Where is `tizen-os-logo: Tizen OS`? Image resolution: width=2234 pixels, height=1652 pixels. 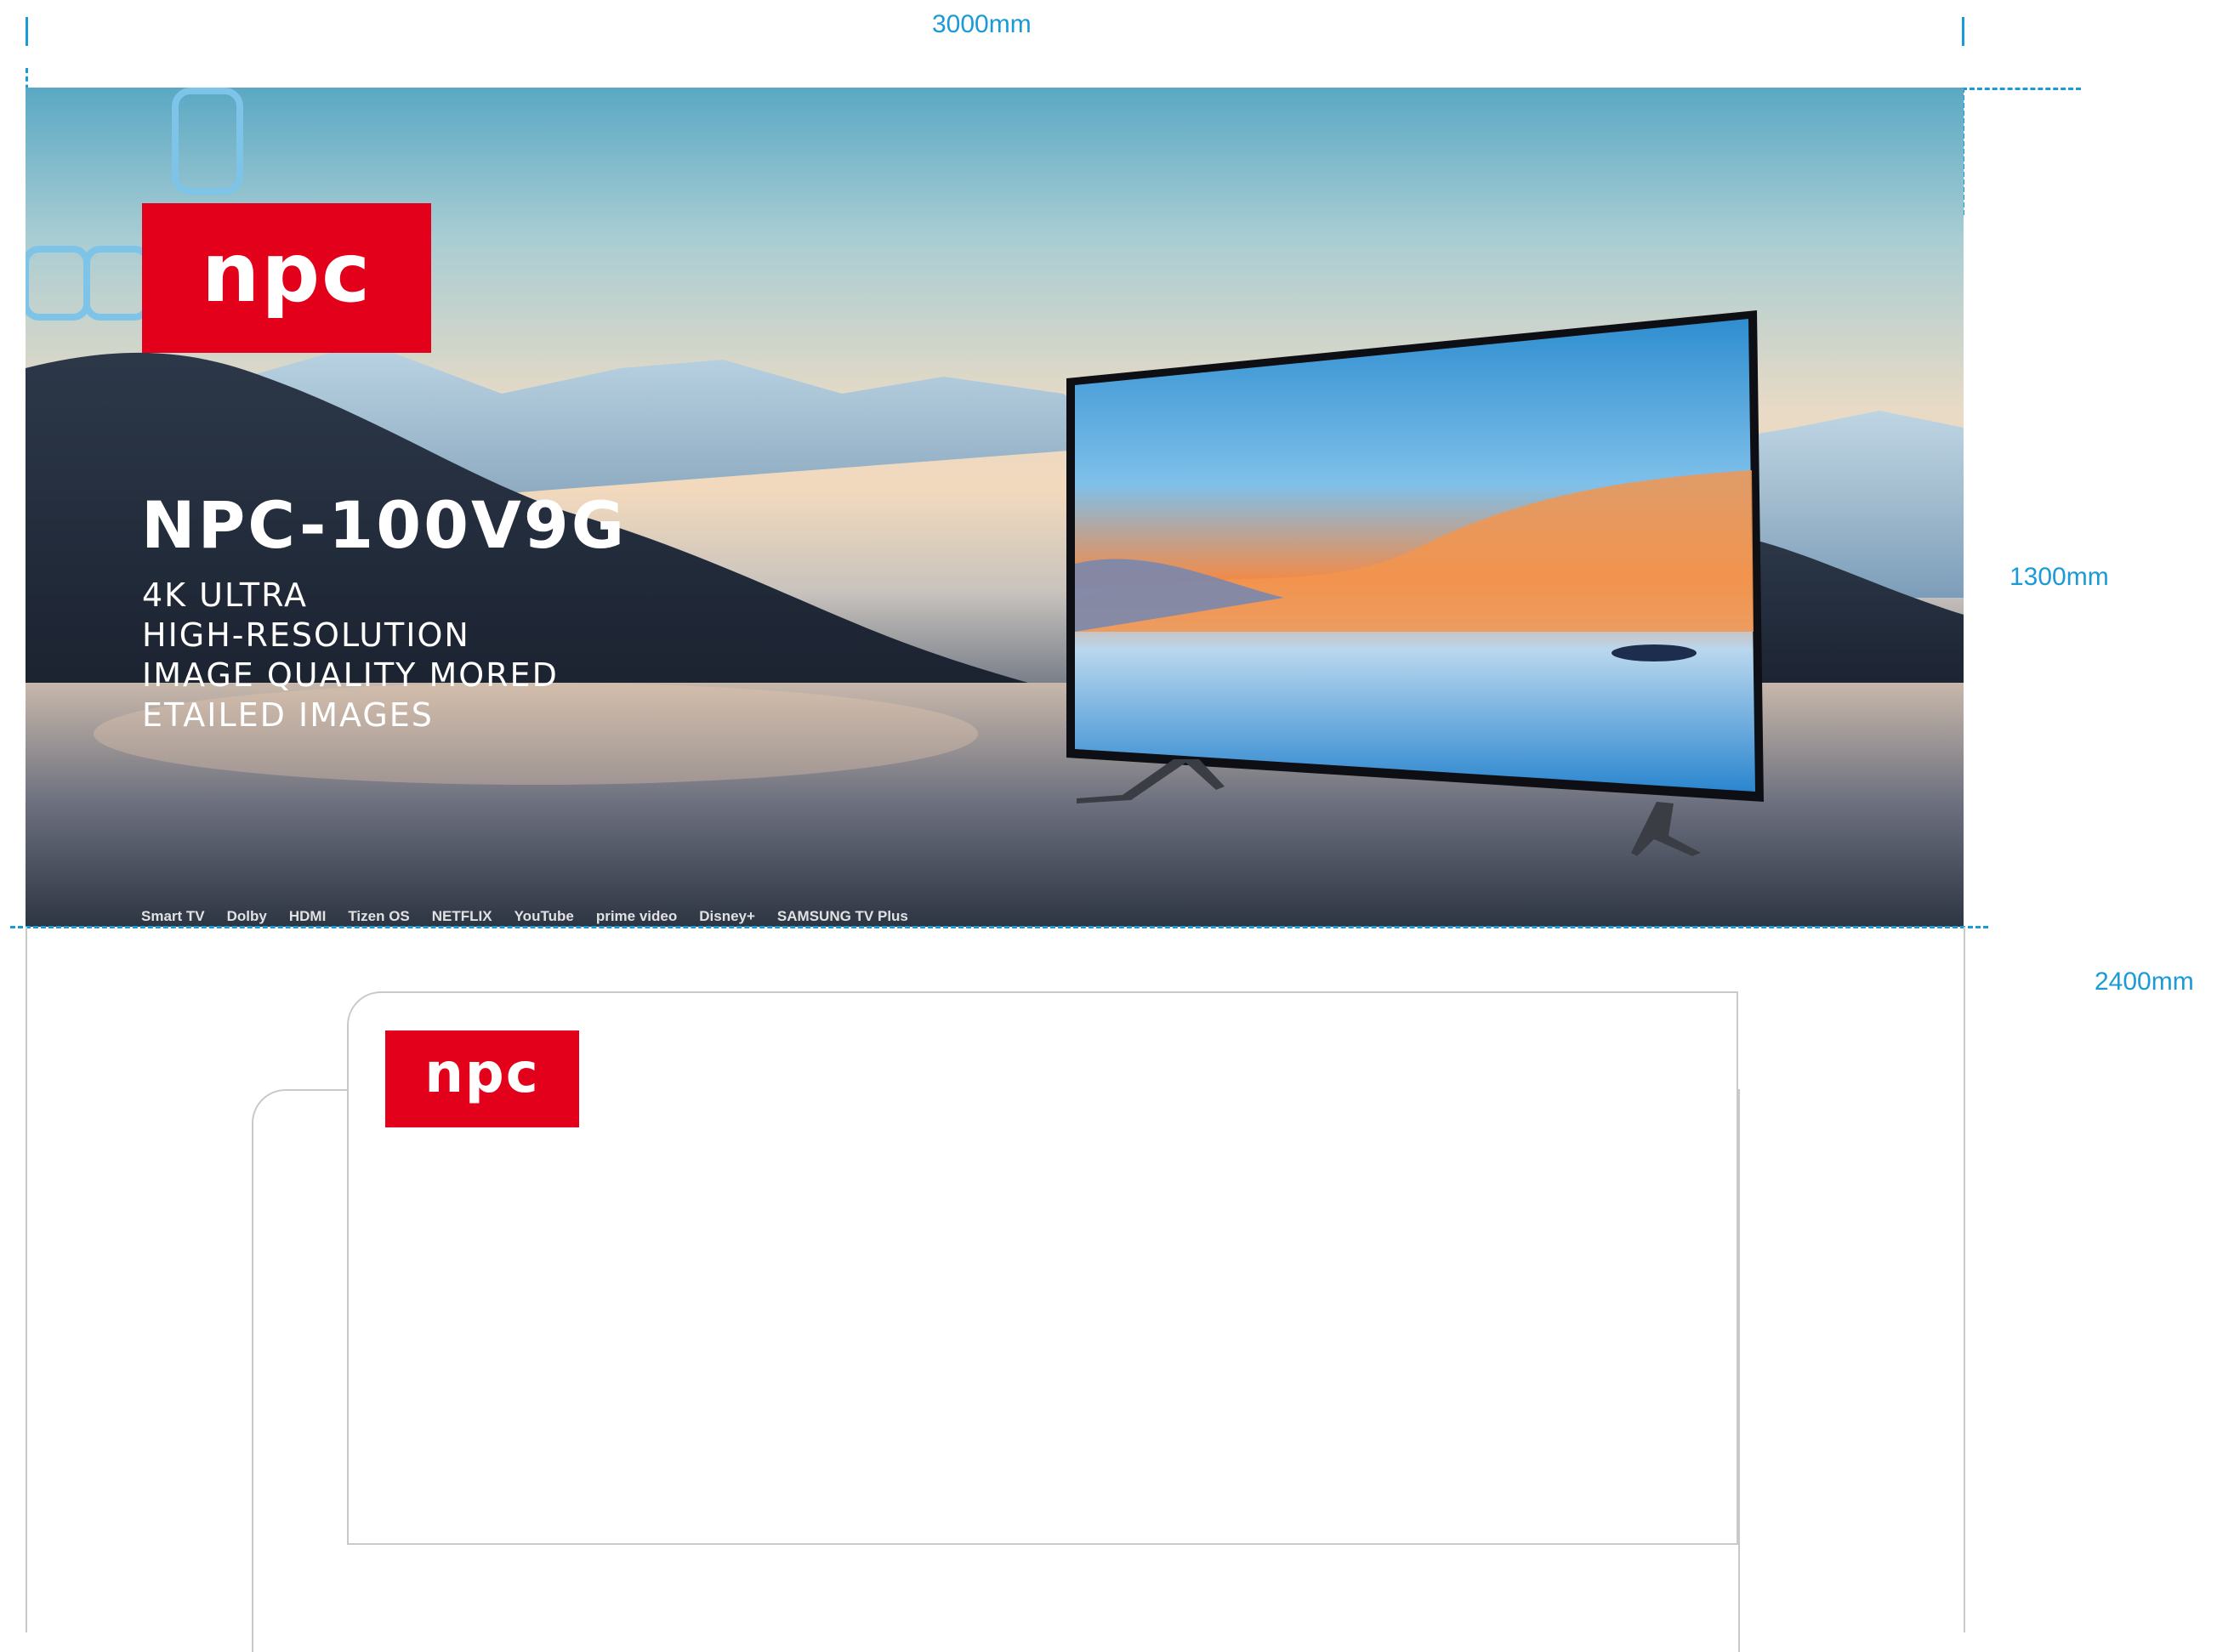 tizen-os-logo: Tizen OS is located at coordinates (379, 916).